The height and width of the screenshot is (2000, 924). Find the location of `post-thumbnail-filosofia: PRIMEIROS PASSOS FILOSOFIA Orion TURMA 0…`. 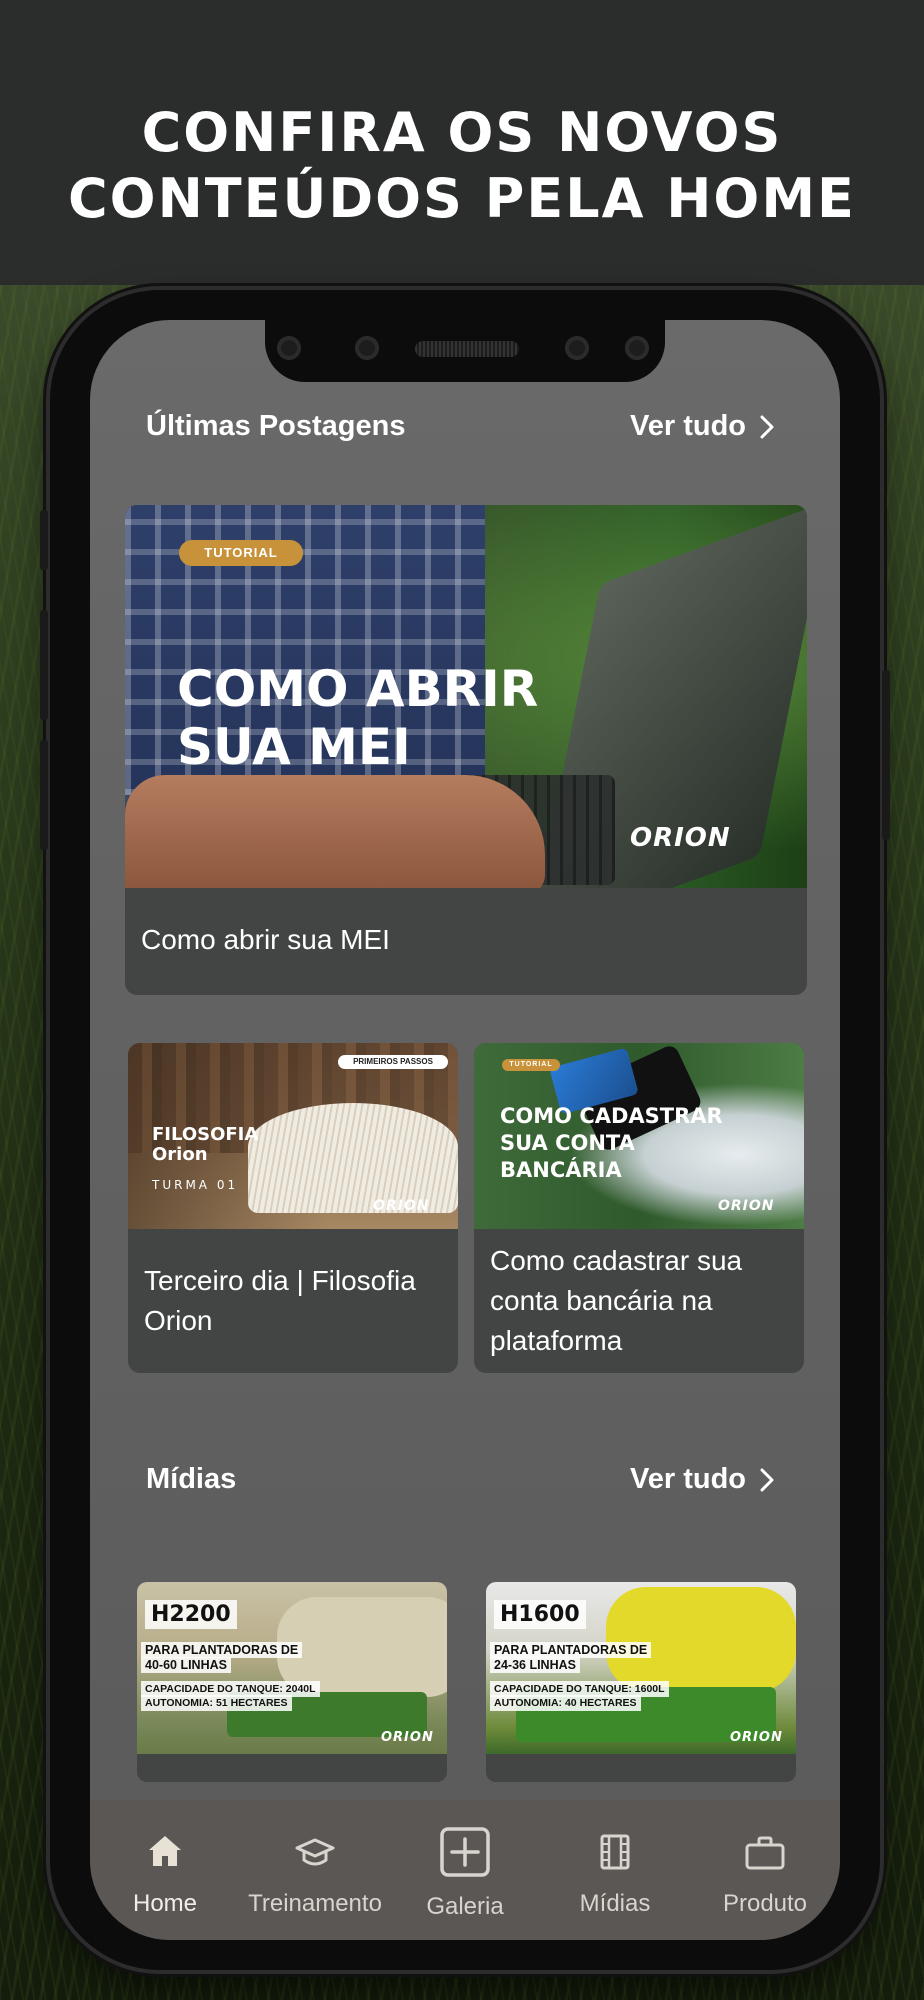

post-thumbnail-filosofia: PRIMEIROS PASSOS FILOSOFIA Orion TURMA 0… is located at coordinates (293, 1136).